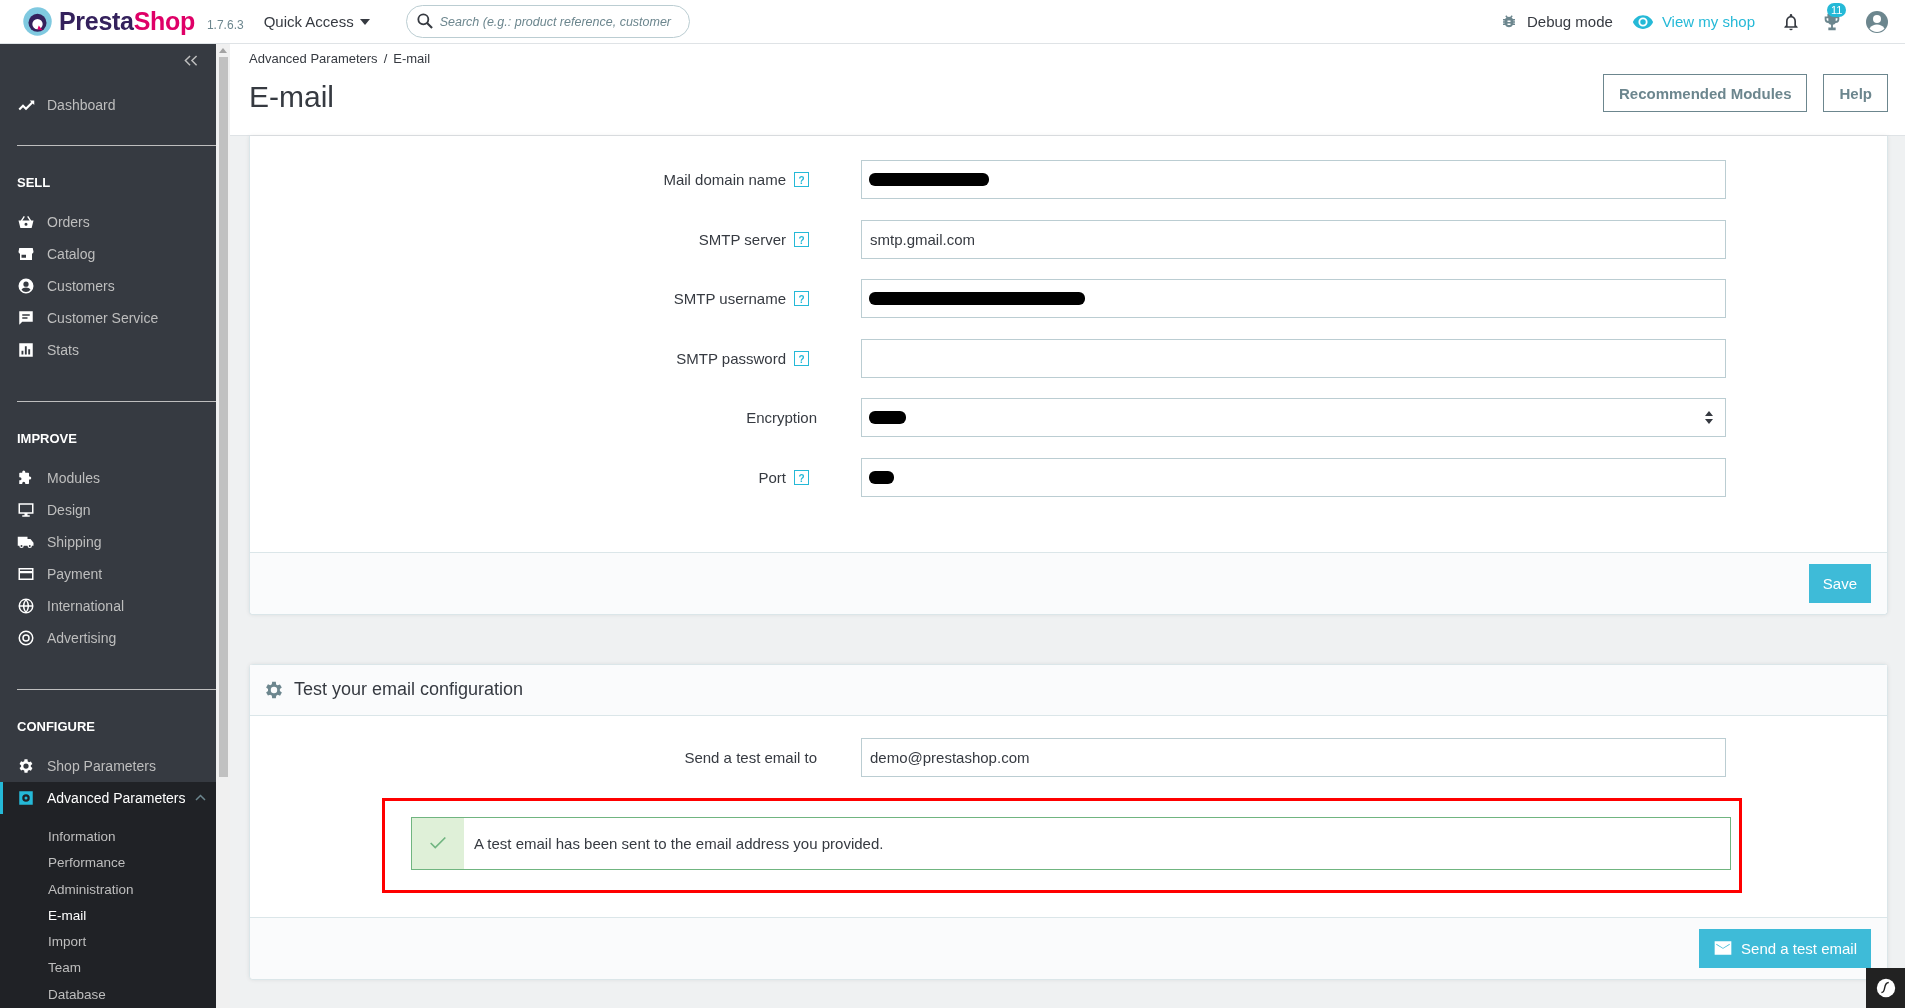  Describe the element at coordinates (108, 968) in the screenshot. I see `sidebar-subitem: Team` at that location.